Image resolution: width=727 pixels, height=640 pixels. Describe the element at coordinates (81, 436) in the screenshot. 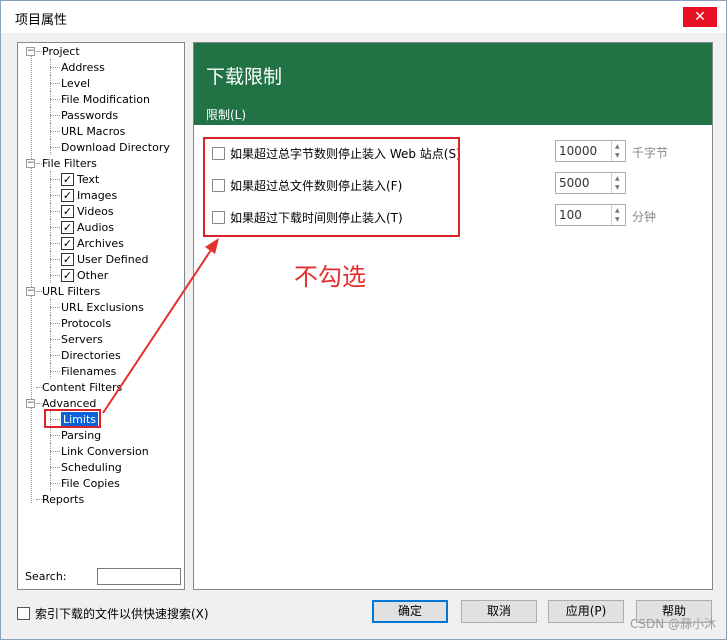

I see `tree-item-parsing: Parsing` at that location.